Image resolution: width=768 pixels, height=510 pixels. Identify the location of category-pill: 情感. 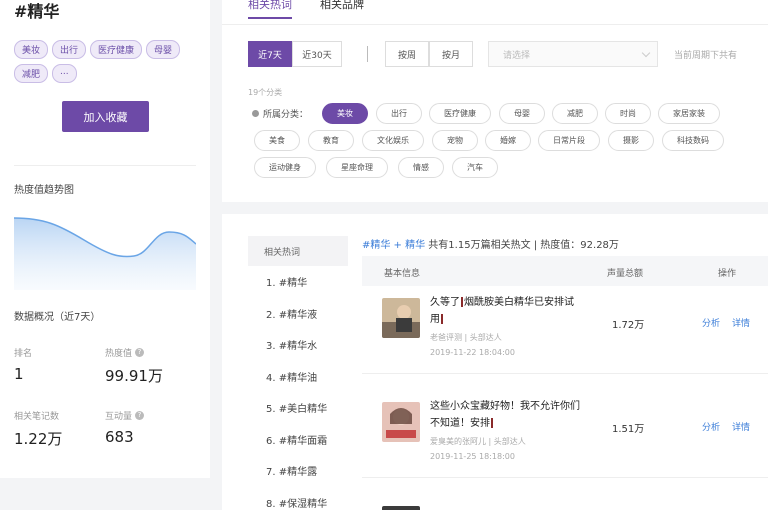
(421, 167).